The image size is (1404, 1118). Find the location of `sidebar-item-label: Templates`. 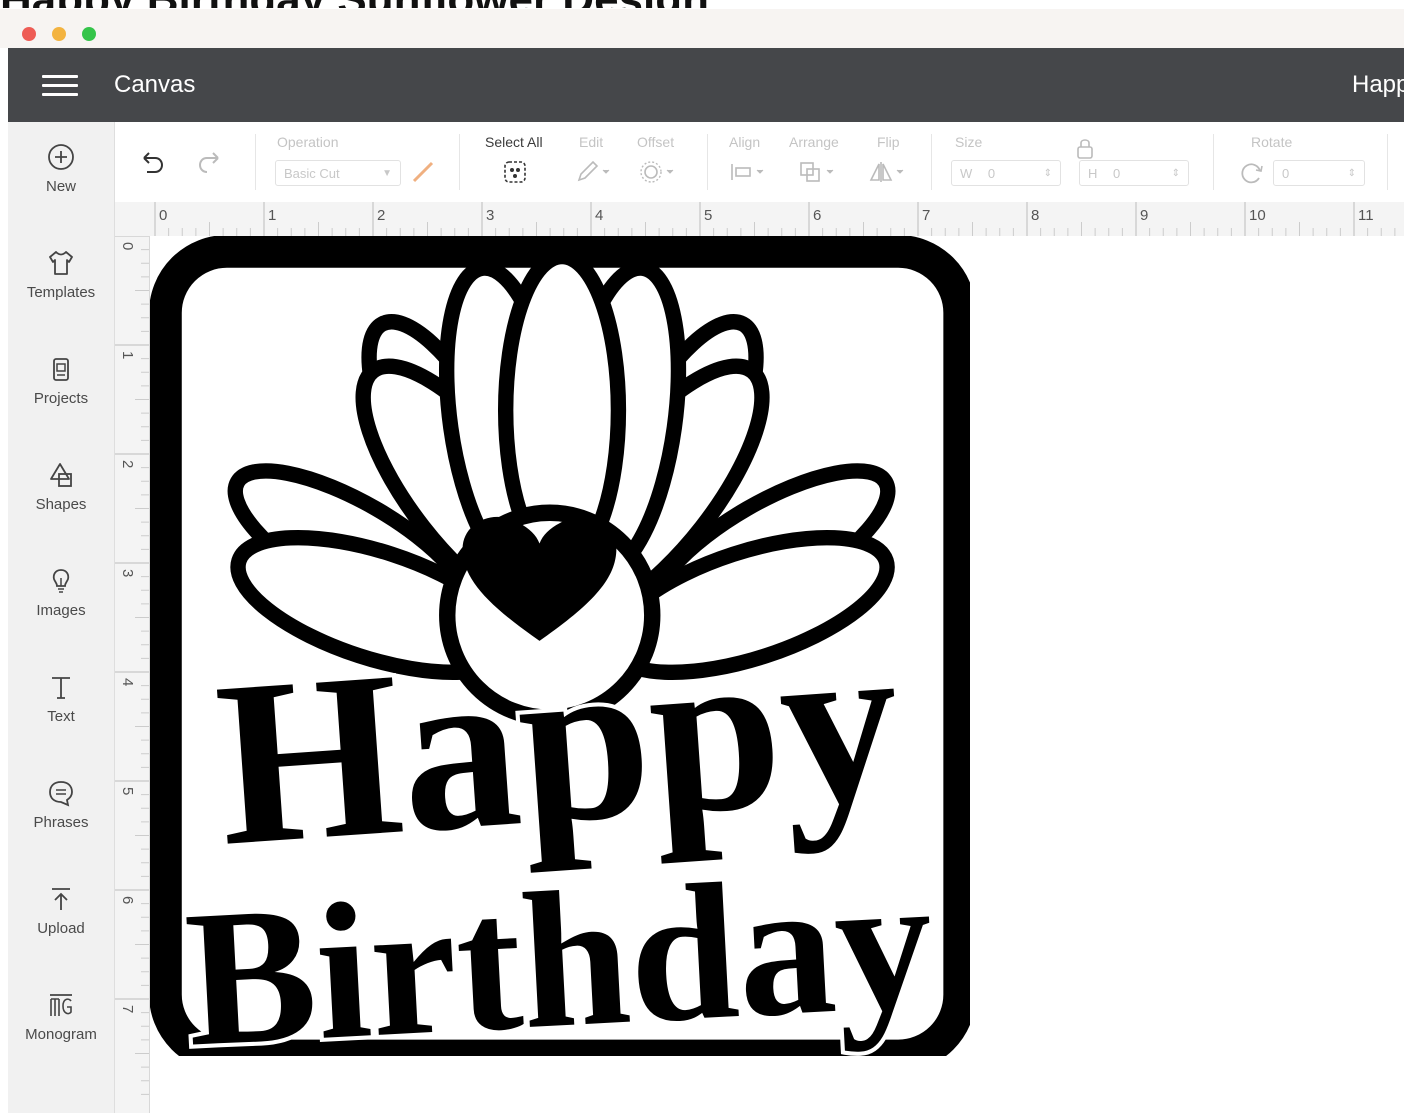

sidebar-item-label: Templates is located at coordinates (61, 292).